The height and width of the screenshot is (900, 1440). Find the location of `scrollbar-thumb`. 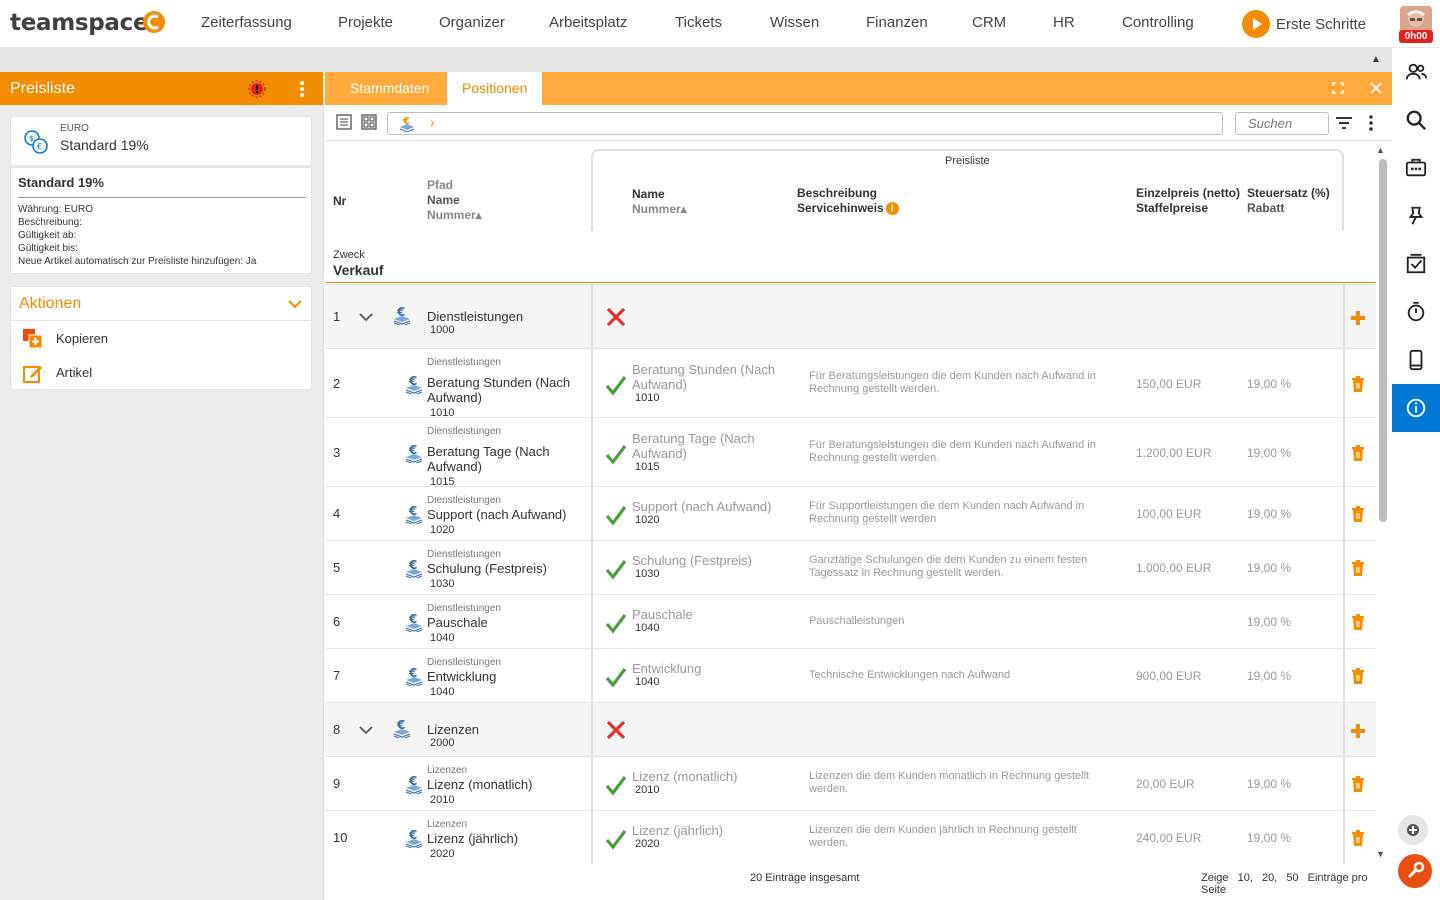

scrollbar-thumb is located at coordinates (1383, 340).